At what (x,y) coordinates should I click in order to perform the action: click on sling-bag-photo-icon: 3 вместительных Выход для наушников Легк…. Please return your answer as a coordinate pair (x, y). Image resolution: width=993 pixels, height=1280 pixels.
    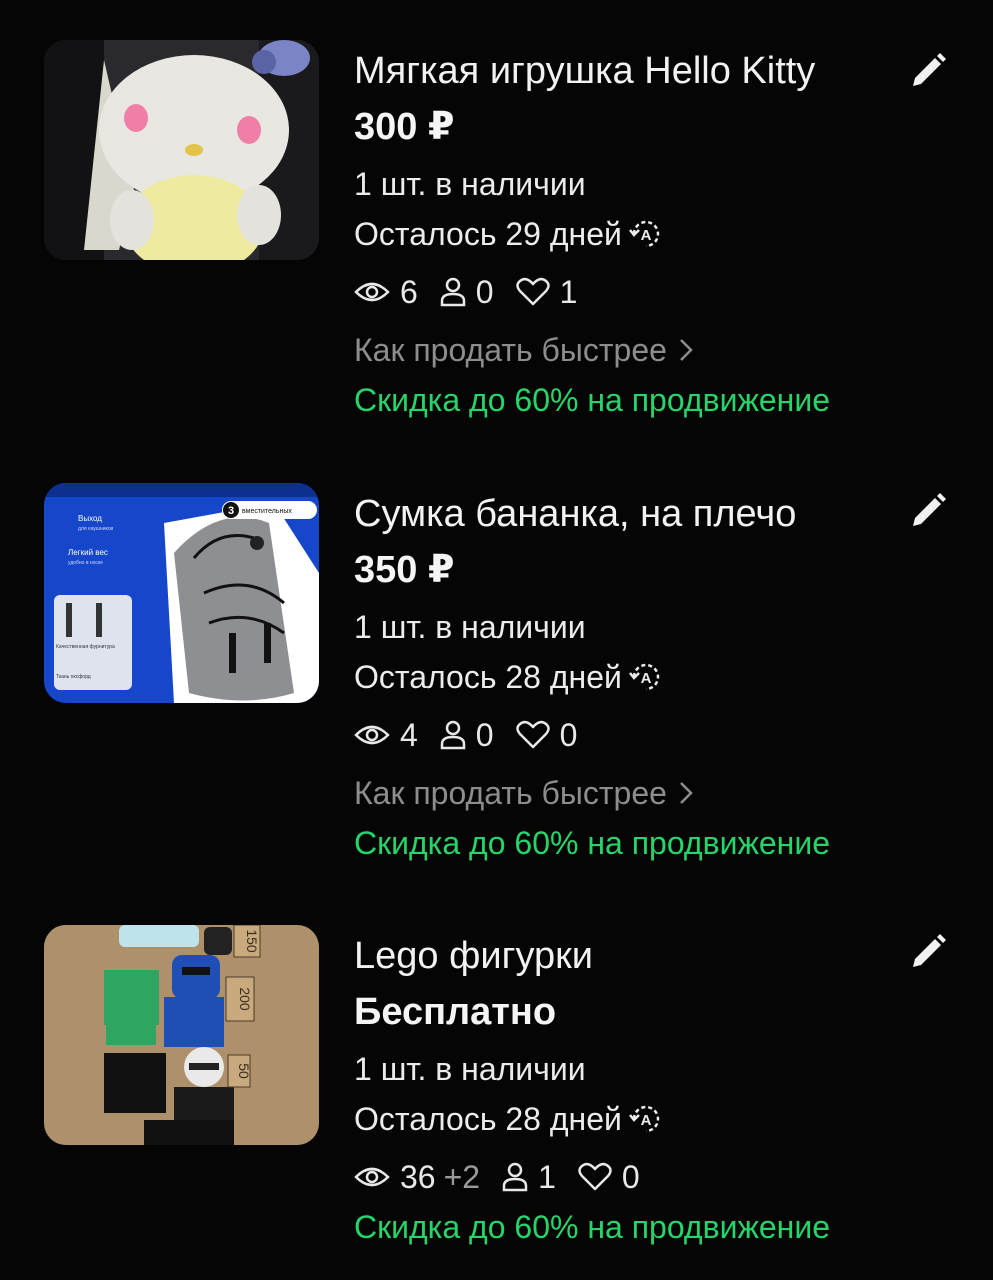
    Looking at the image, I should click on (181, 593).